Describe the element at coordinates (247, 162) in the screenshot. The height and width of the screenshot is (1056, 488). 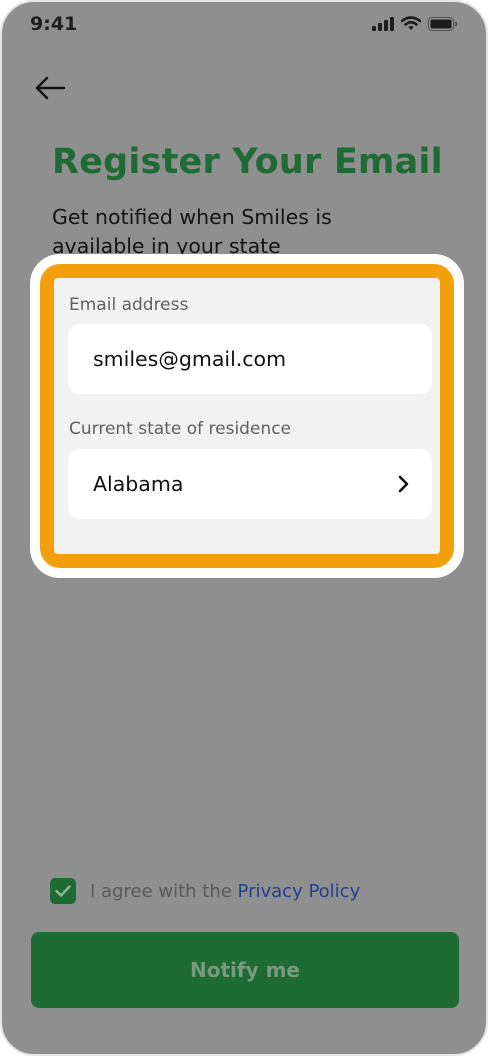
I see `page-title: Register Your Email` at that location.